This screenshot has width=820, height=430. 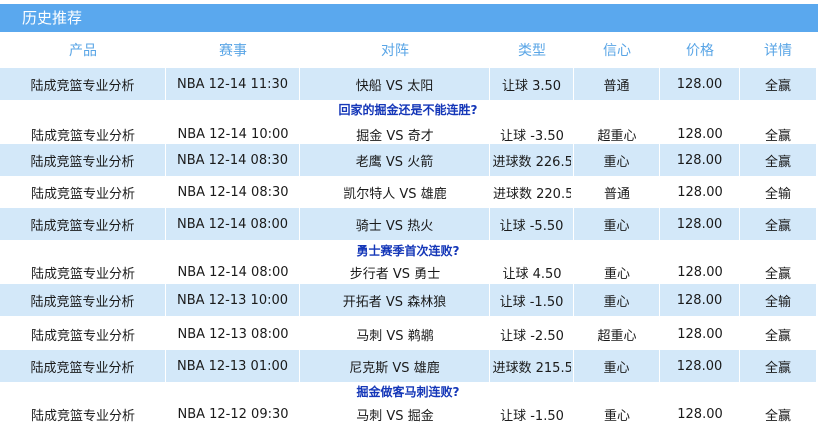 I want to click on cell-match: 尼克斯 VS 雄鹿, so click(x=395, y=366).